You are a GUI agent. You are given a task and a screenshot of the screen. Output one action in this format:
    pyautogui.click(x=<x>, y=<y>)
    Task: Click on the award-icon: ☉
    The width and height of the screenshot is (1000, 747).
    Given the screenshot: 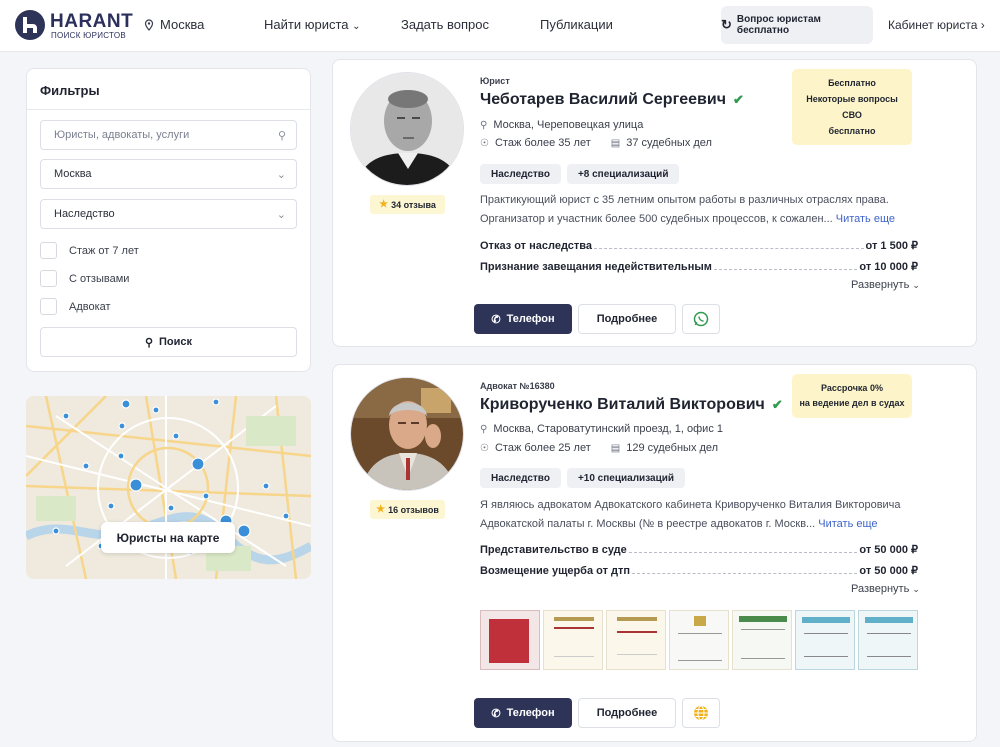 What is the action you would take?
    pyautogui.click(x=484, y=143)
    